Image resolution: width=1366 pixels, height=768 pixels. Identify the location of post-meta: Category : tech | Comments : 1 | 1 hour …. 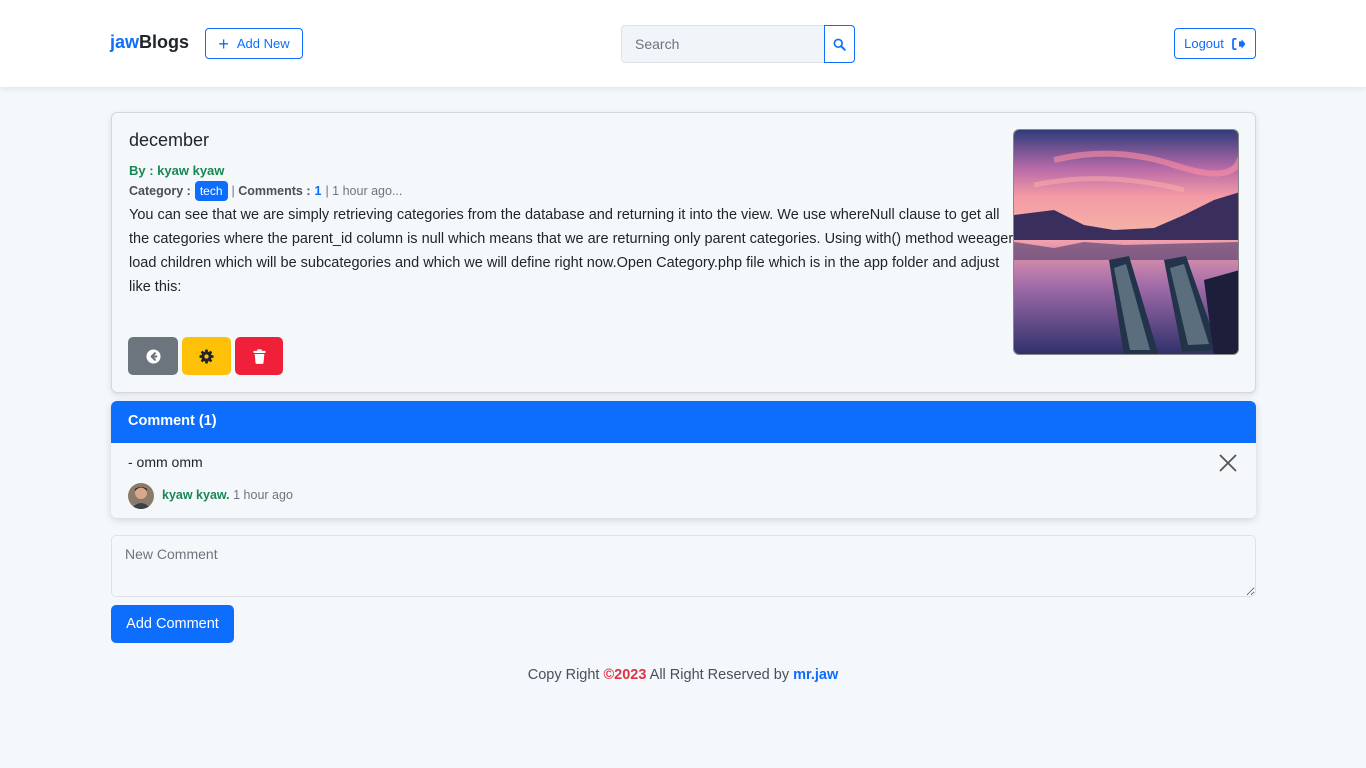
(265, 191).